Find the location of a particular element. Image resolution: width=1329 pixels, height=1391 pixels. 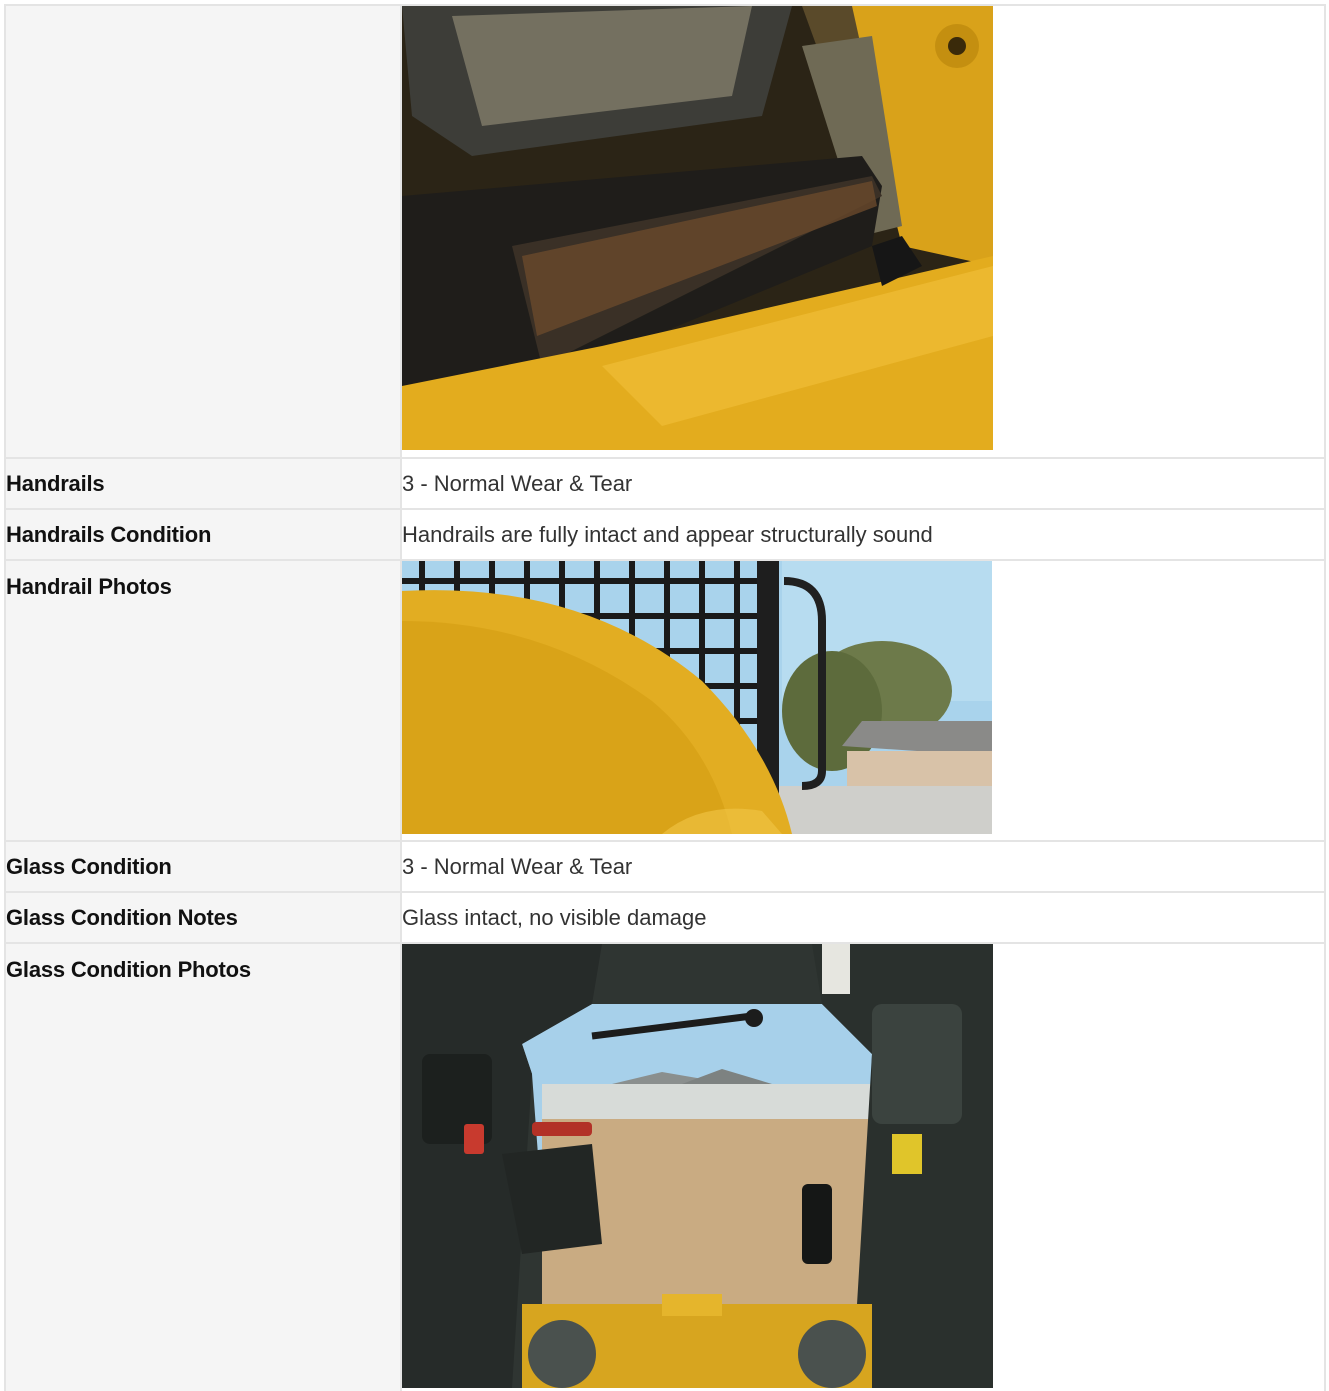

cab-interior-windshield-photo is located at coordinates (697, 1166).